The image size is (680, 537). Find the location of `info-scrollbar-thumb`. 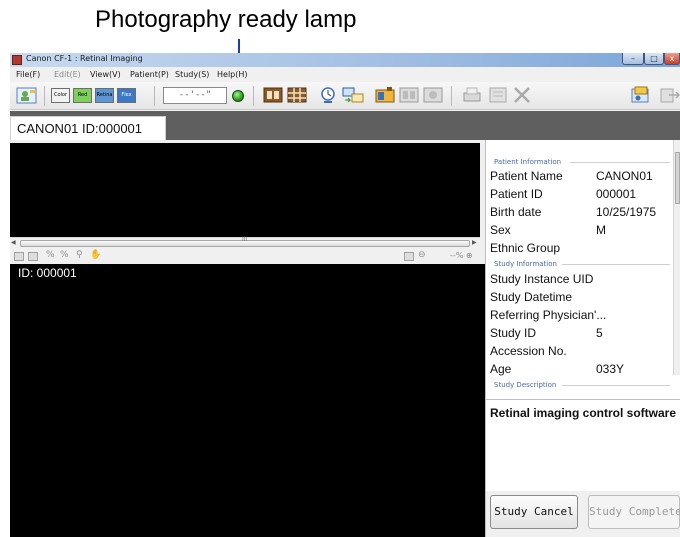

info-scrollbar-thumb is located at coordinates (677, 178).